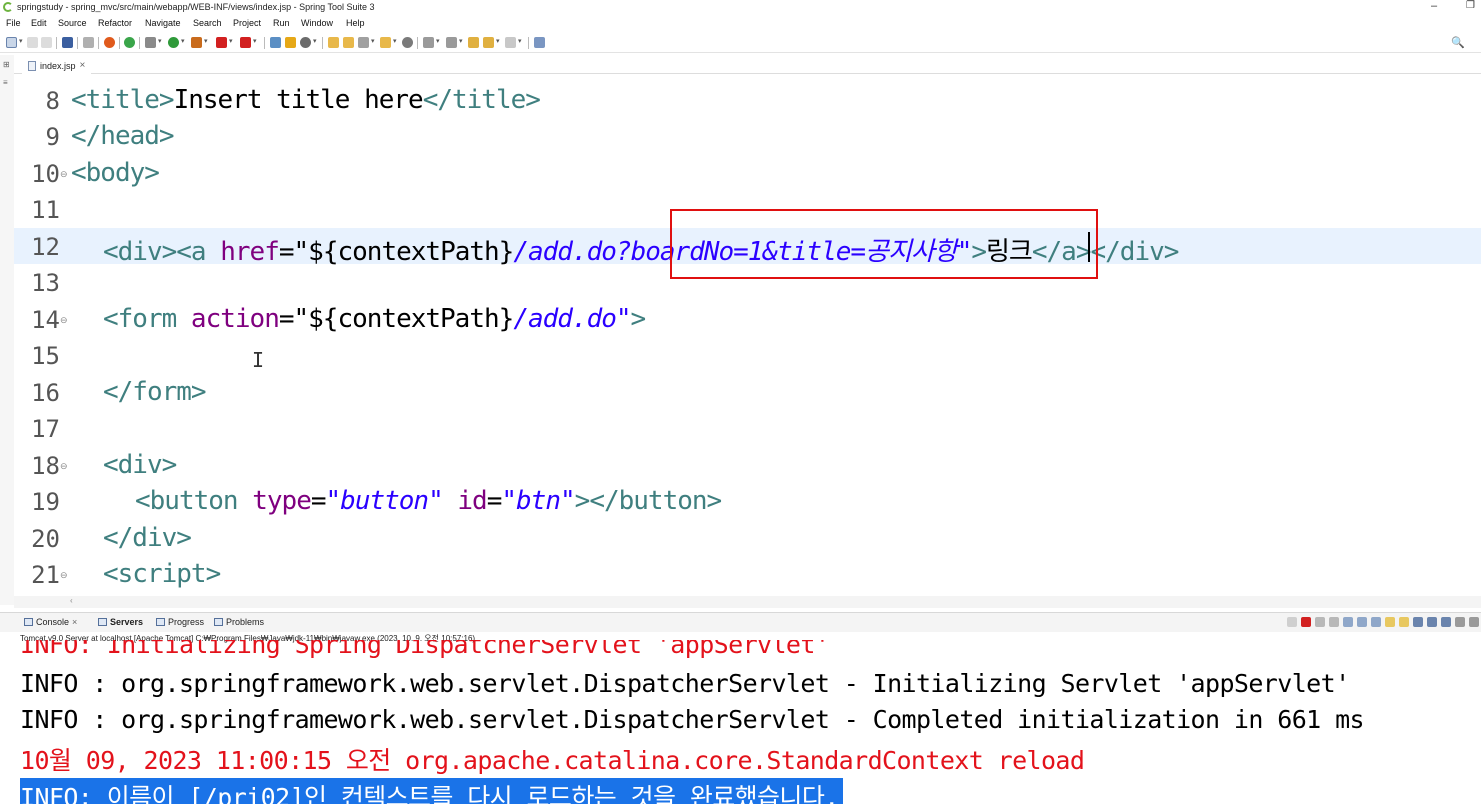 The height and width of the screenshot is (804, 1481). I want to click on code-line: 21 ⊖ <script>, so click(747, 574).